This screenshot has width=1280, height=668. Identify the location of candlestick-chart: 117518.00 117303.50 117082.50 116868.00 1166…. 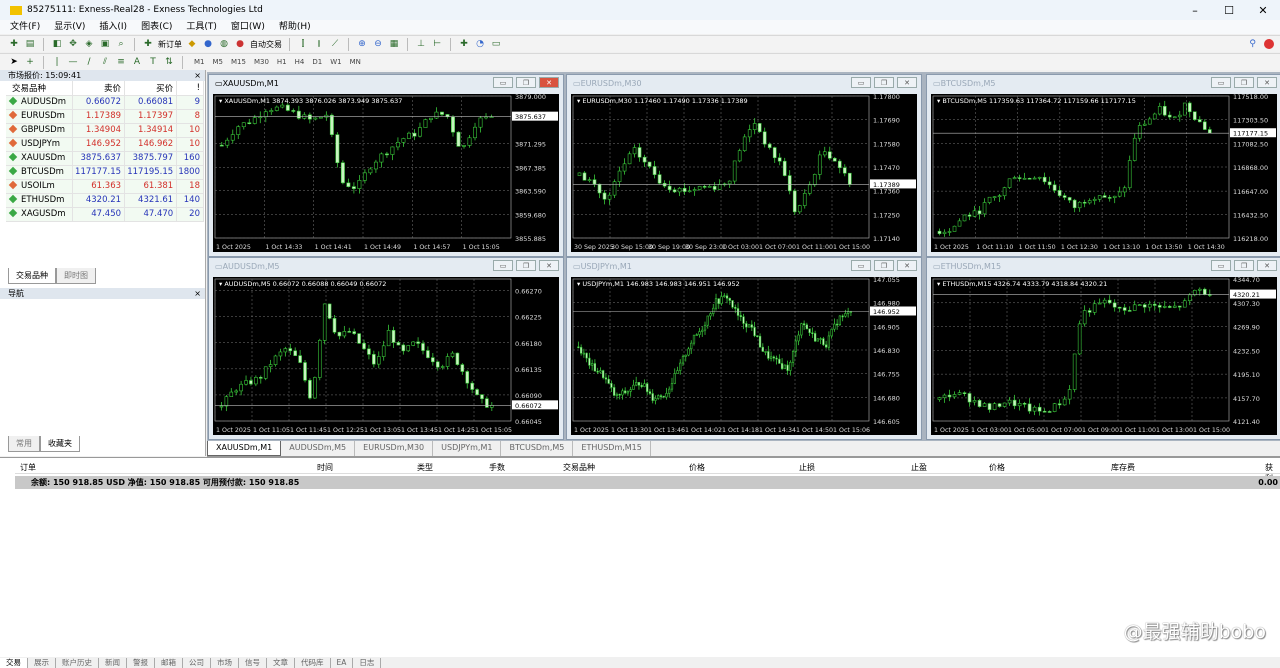
(1105, 174).